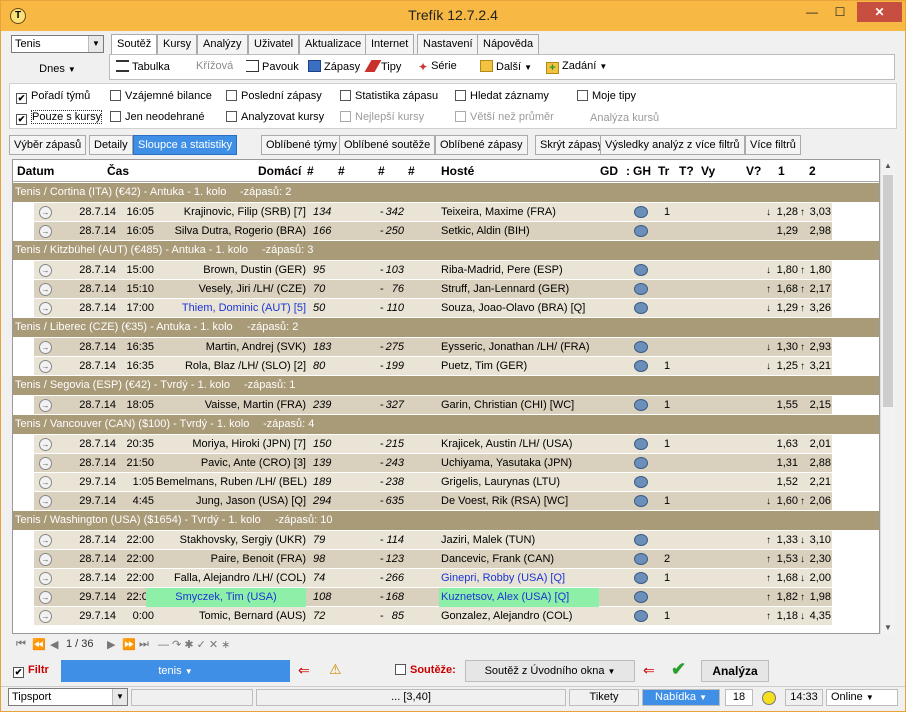 Image resolution: width=906 pixels, height=712 pixels. Describe the element at coordinates (508, 44) in the screenshot. I see `menu-tab: Nápověda` at that location.